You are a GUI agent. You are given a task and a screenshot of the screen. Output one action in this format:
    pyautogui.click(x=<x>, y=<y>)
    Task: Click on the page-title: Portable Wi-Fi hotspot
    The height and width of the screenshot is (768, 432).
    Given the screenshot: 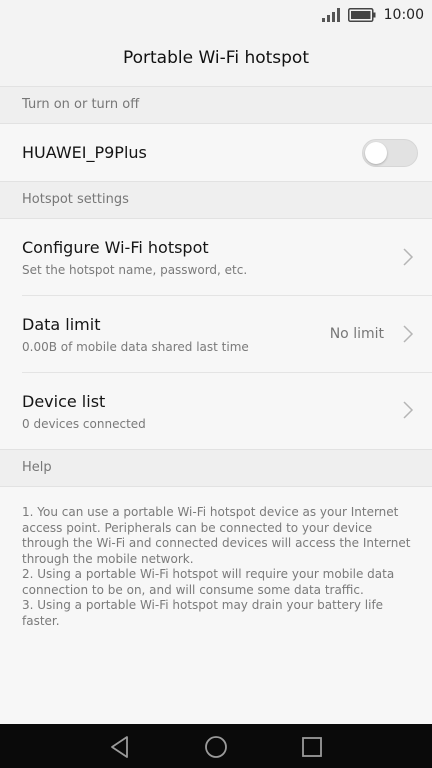 What is the action you would take?
    pyautogui.click(x=215, y=58)
    